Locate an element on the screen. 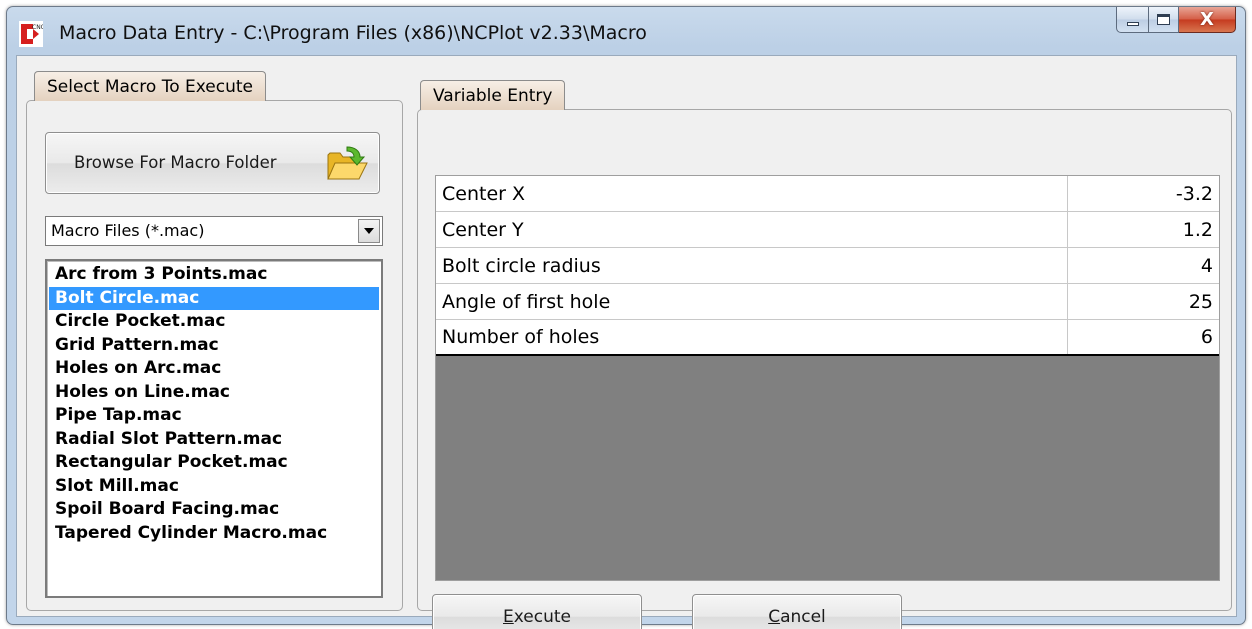 This screenshot has height=629, width=1252. tab-variable-entry: Variable Entry is located at coordinates (493, 95).